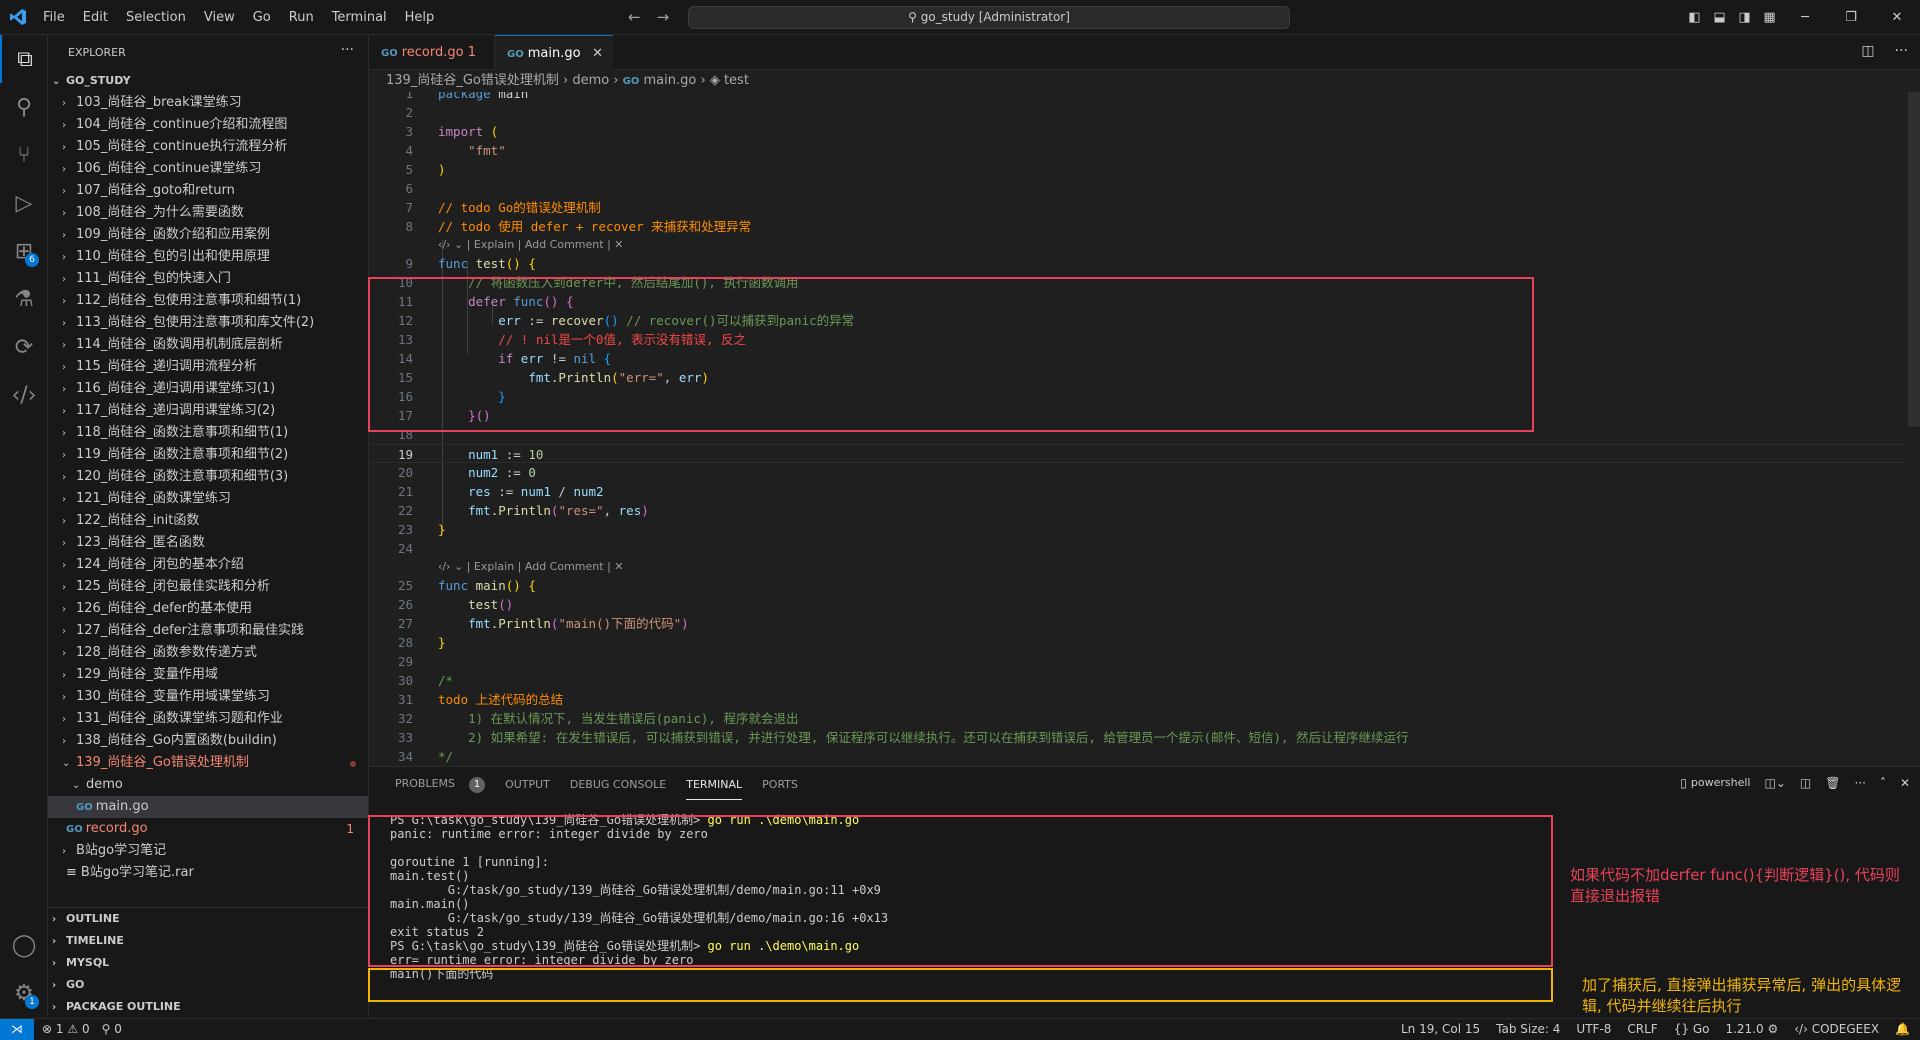 The height and width of the screenshot is (1040, 1920). Describe the element at coordinates (262, 17) in the screenshot. I see `menu-go: Go` at that location.